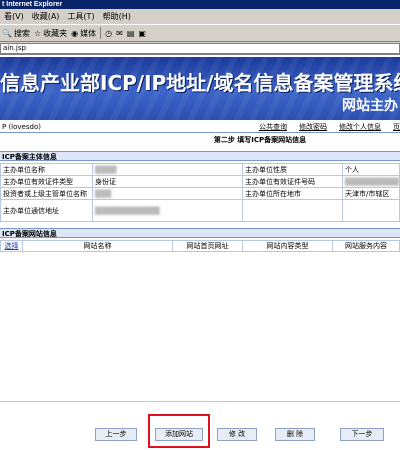 This screenshot has height=450, width=400. What do you see at coordinates (80, 16) in the screenshot?
I see `menu-tools: 工具(T)` at bounding box center [80, 16].